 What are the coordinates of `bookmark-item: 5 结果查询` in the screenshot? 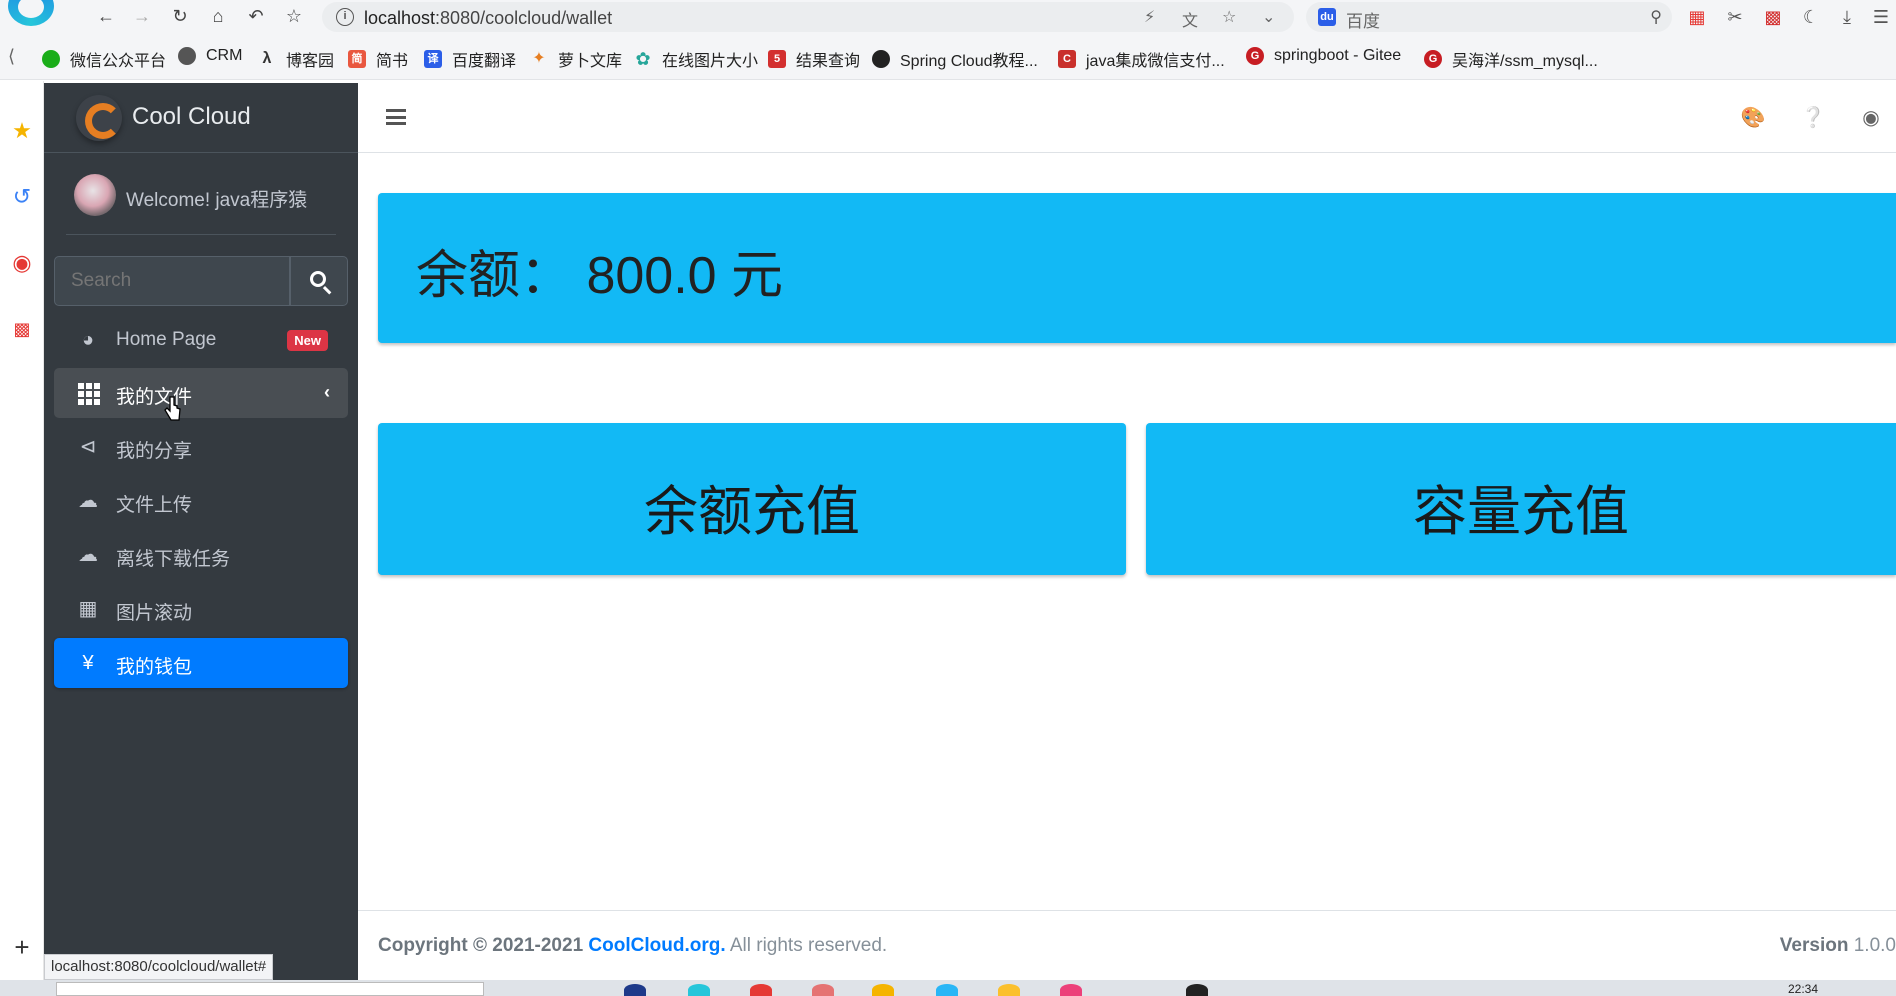 It's located at (814, 59).